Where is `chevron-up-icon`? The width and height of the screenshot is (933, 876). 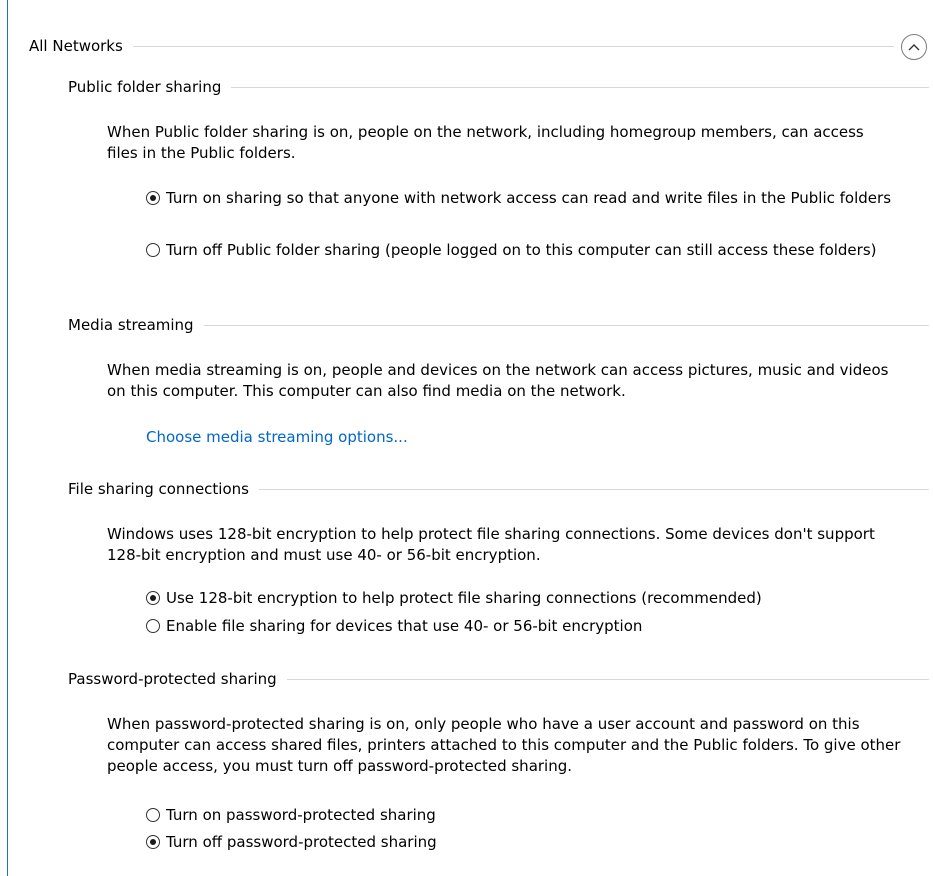
chevron-up-icon is located at coordinates (914, 47).